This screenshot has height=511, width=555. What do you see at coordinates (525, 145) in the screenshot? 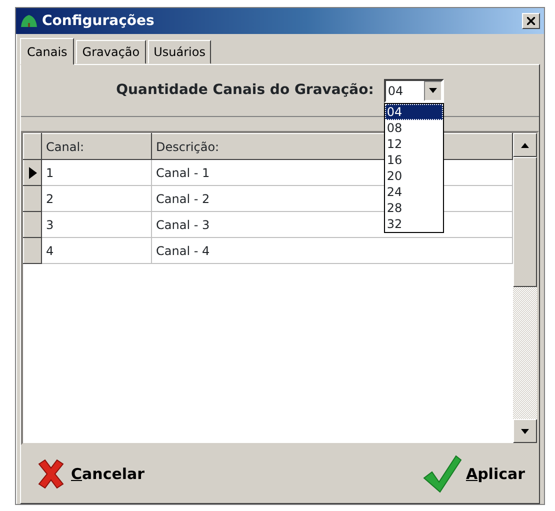
I see `up-arrow-icon` at bounding box center [525, 145].